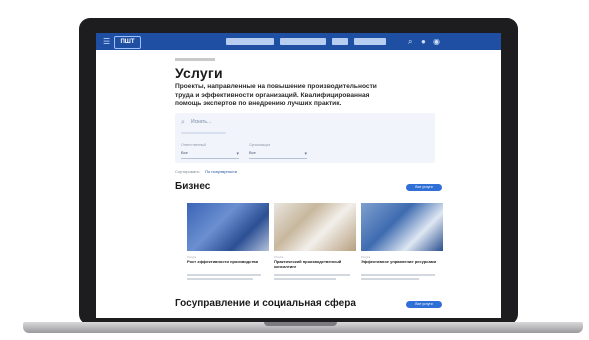  What do you see at coordinates (127, 42) in the screenshot?
I see `logo: ПШТ` at bounding box center [127, 42].